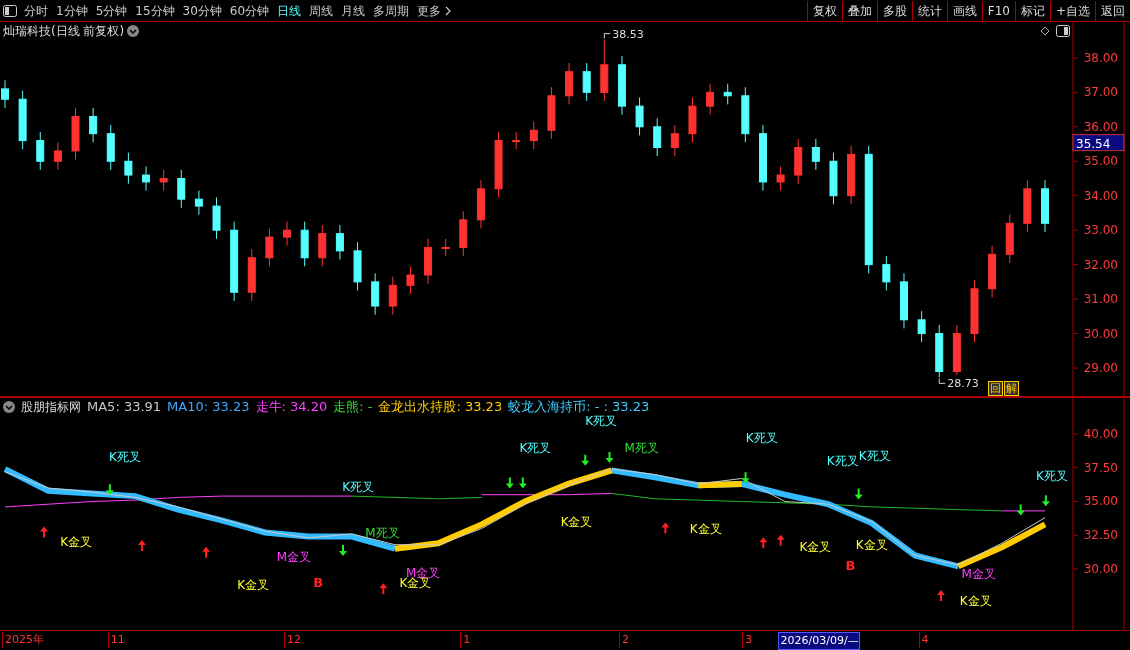 Image resolution: width=1130 pixels, height=650 pixels. What do you see at coordinates (964, 10) in the screenshot?
I see `toolbar-button: 画线` at bounding box center [964, 10].